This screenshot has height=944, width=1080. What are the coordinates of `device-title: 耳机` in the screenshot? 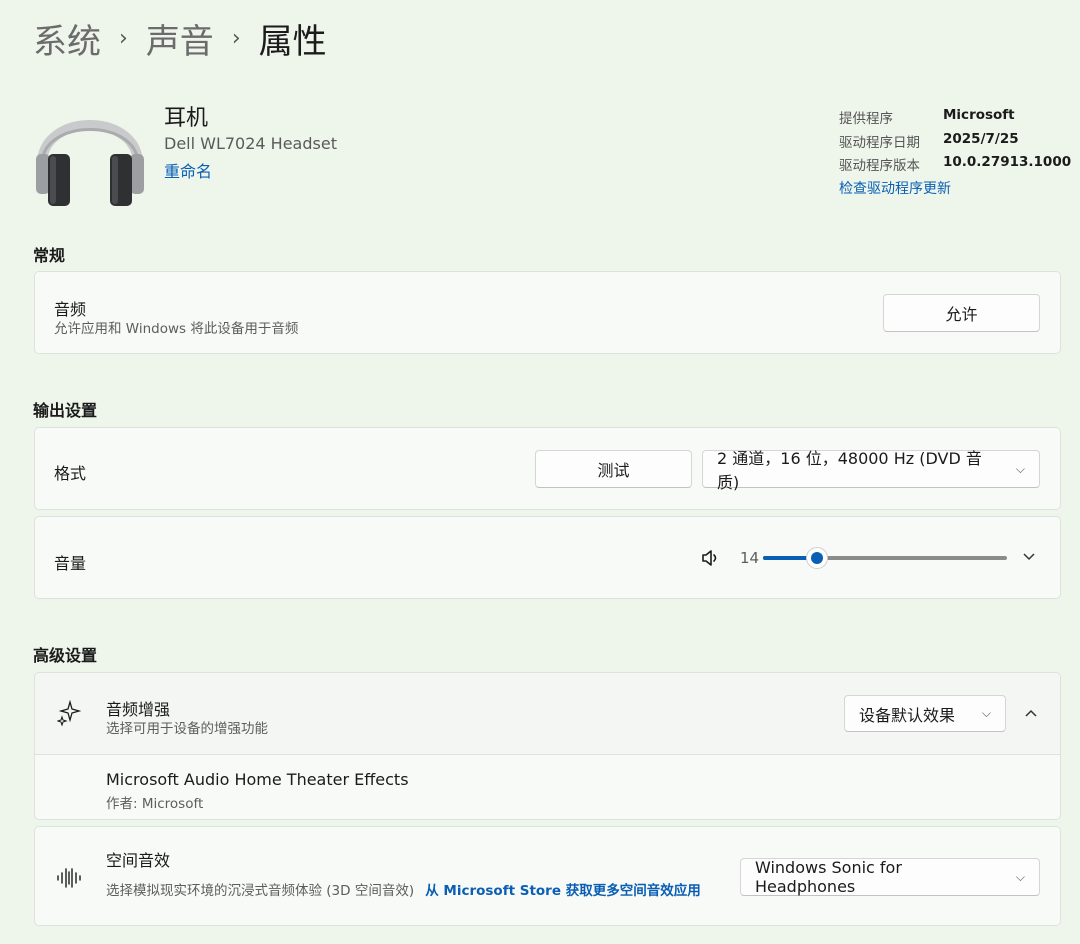 It's located at (186, 118).